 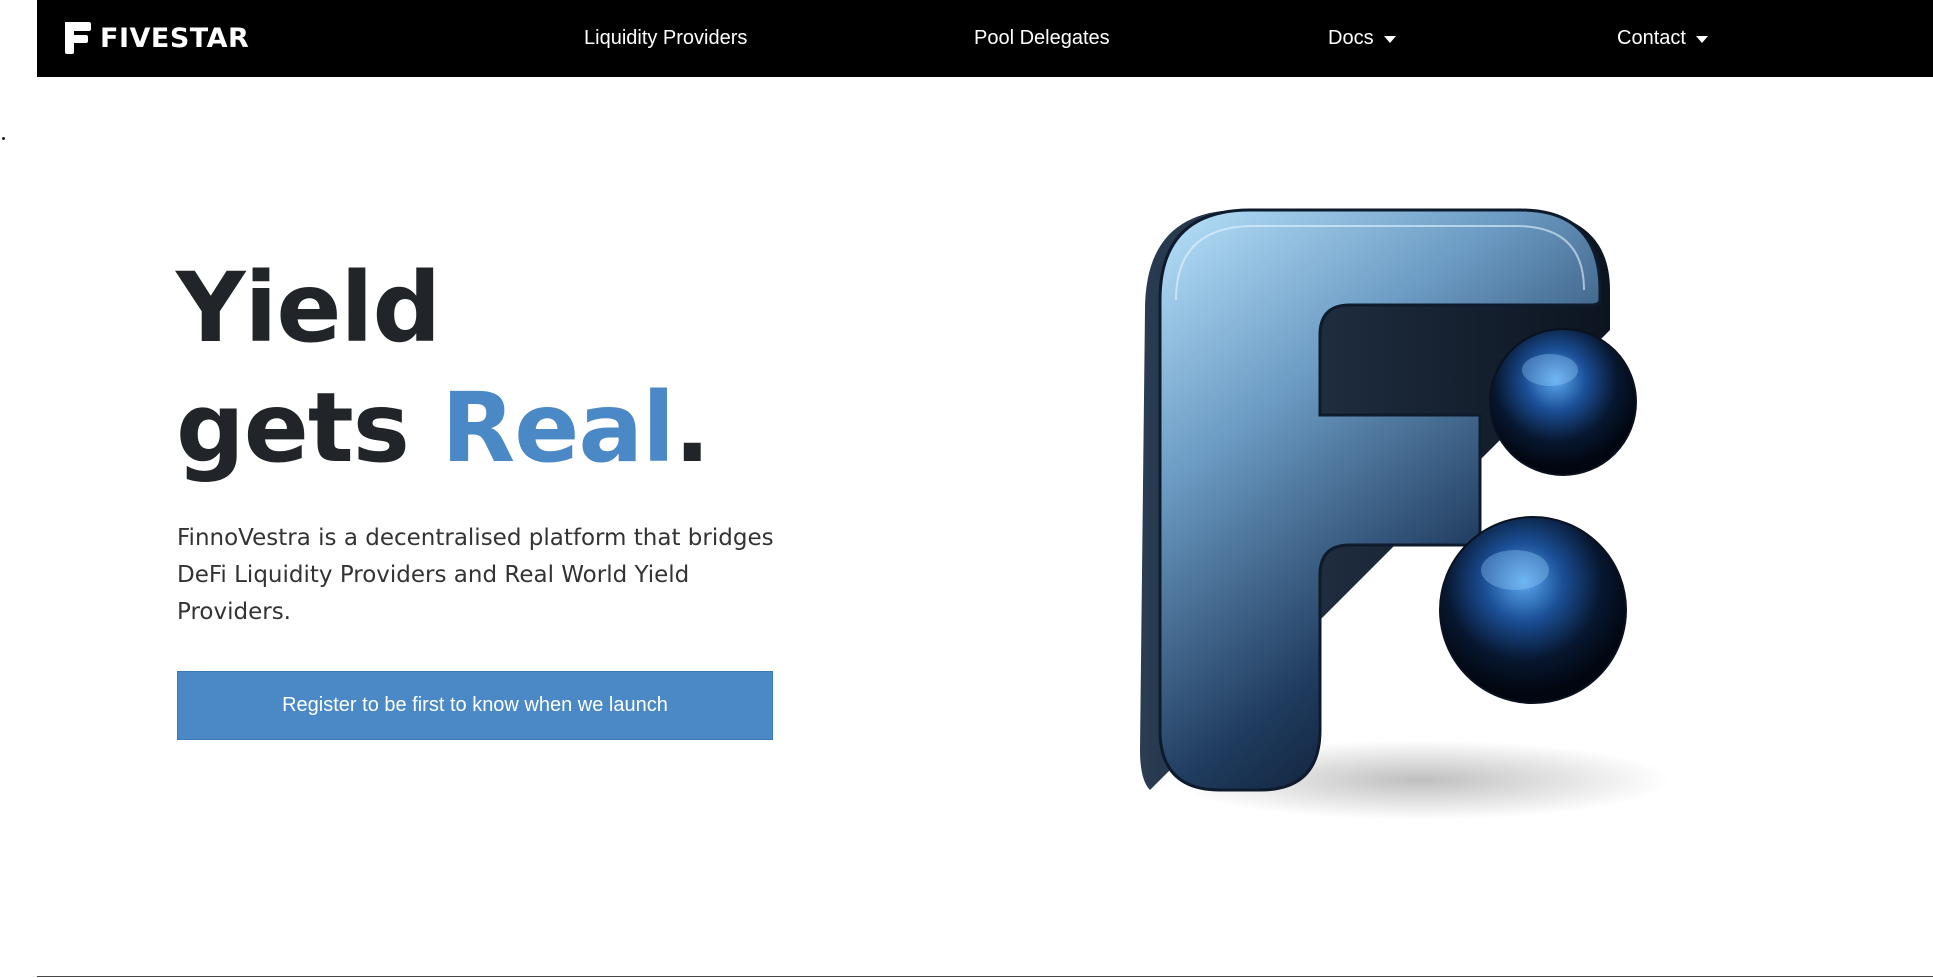 What do you see at coordinates (78, 38) in the screenshot?
I see `fivestar-logo-icon` at bounding box center [78, 38].